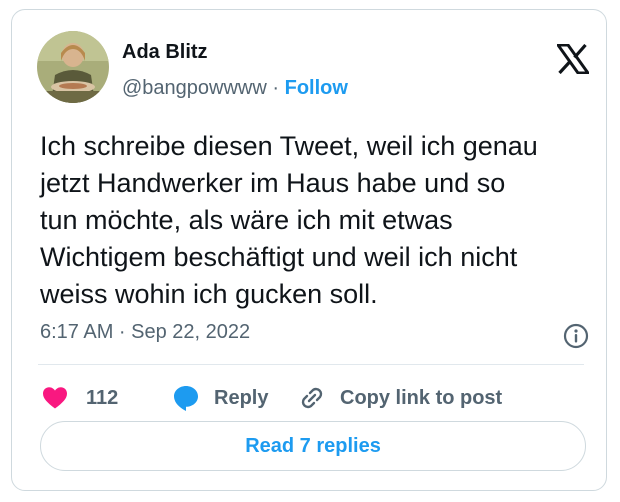  I want to click on info-icon, so click(576, 336).